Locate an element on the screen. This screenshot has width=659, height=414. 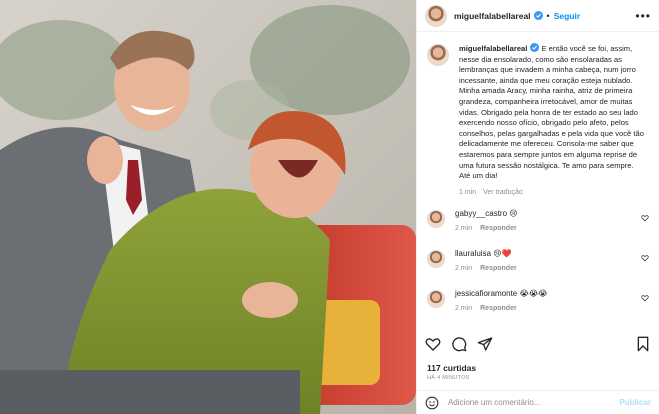
comment-composer: Publicar is located at coordinates (538, 402).